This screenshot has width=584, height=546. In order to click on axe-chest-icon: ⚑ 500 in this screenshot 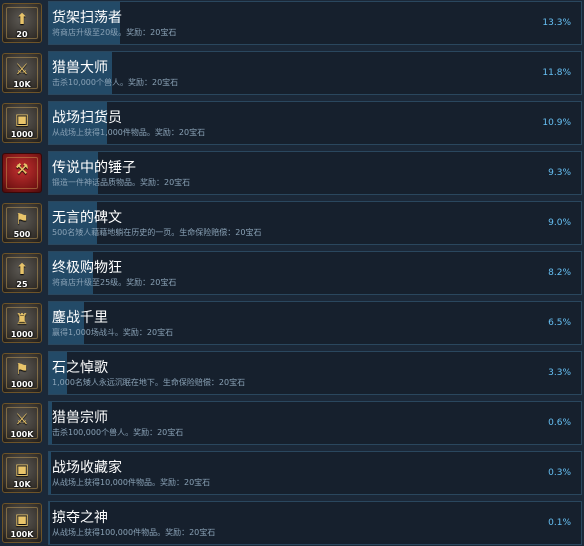, I will do `click(22, 223)`.